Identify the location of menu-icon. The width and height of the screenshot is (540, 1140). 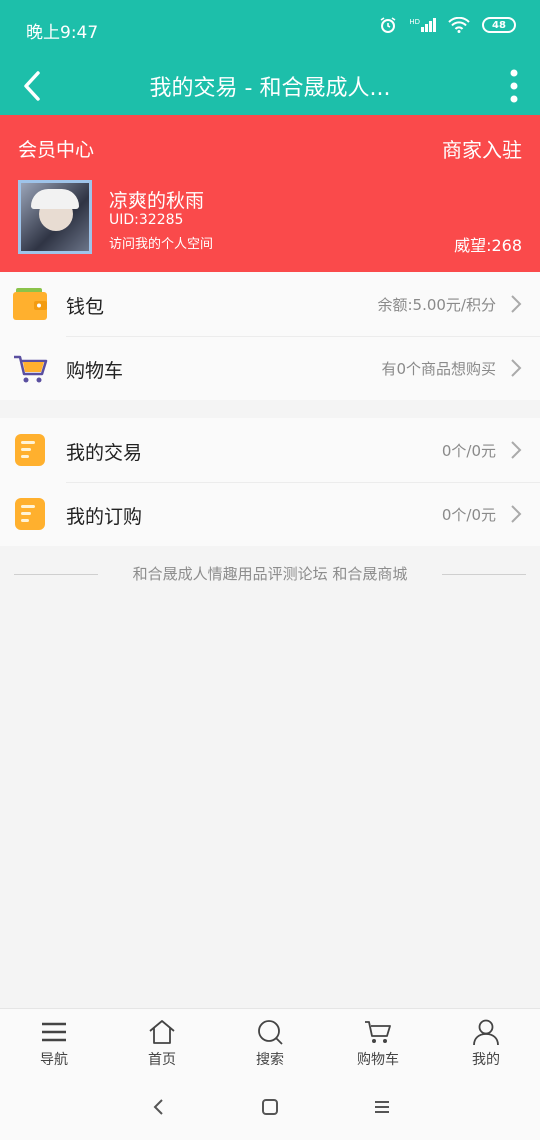
(54, 1032).